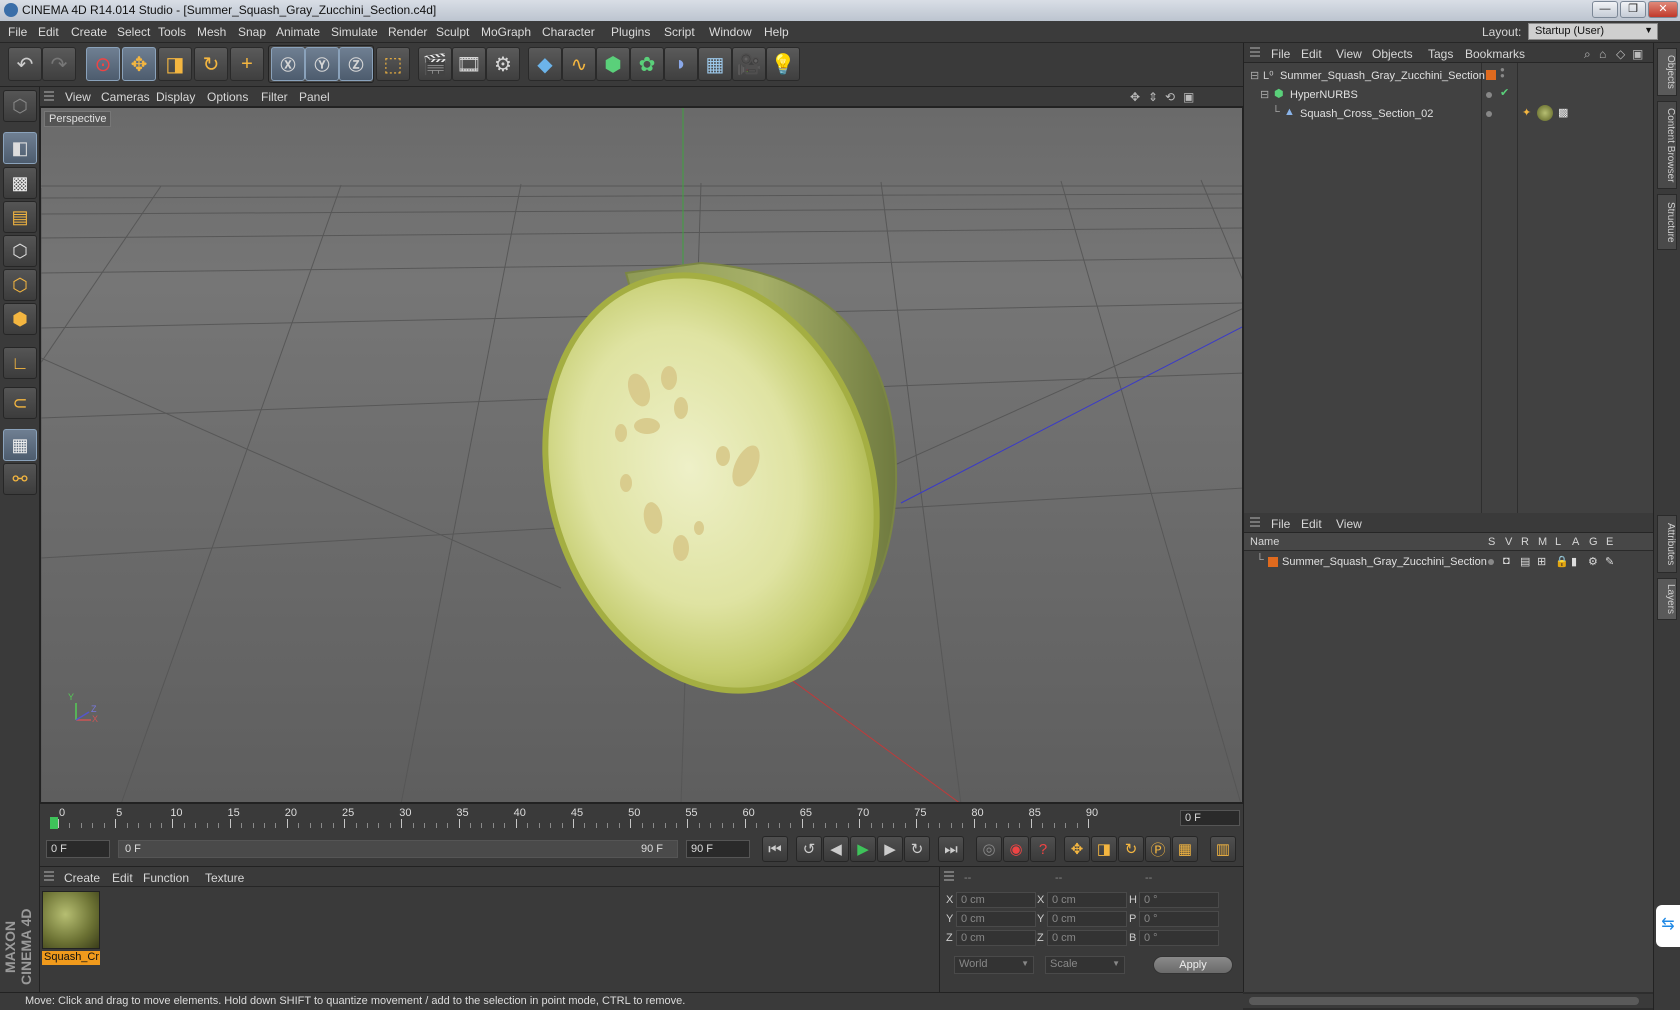  Describe the element at coordinates (1131, 849) in the screenshot. I see `key-rotation-icon: ↻` at that location.